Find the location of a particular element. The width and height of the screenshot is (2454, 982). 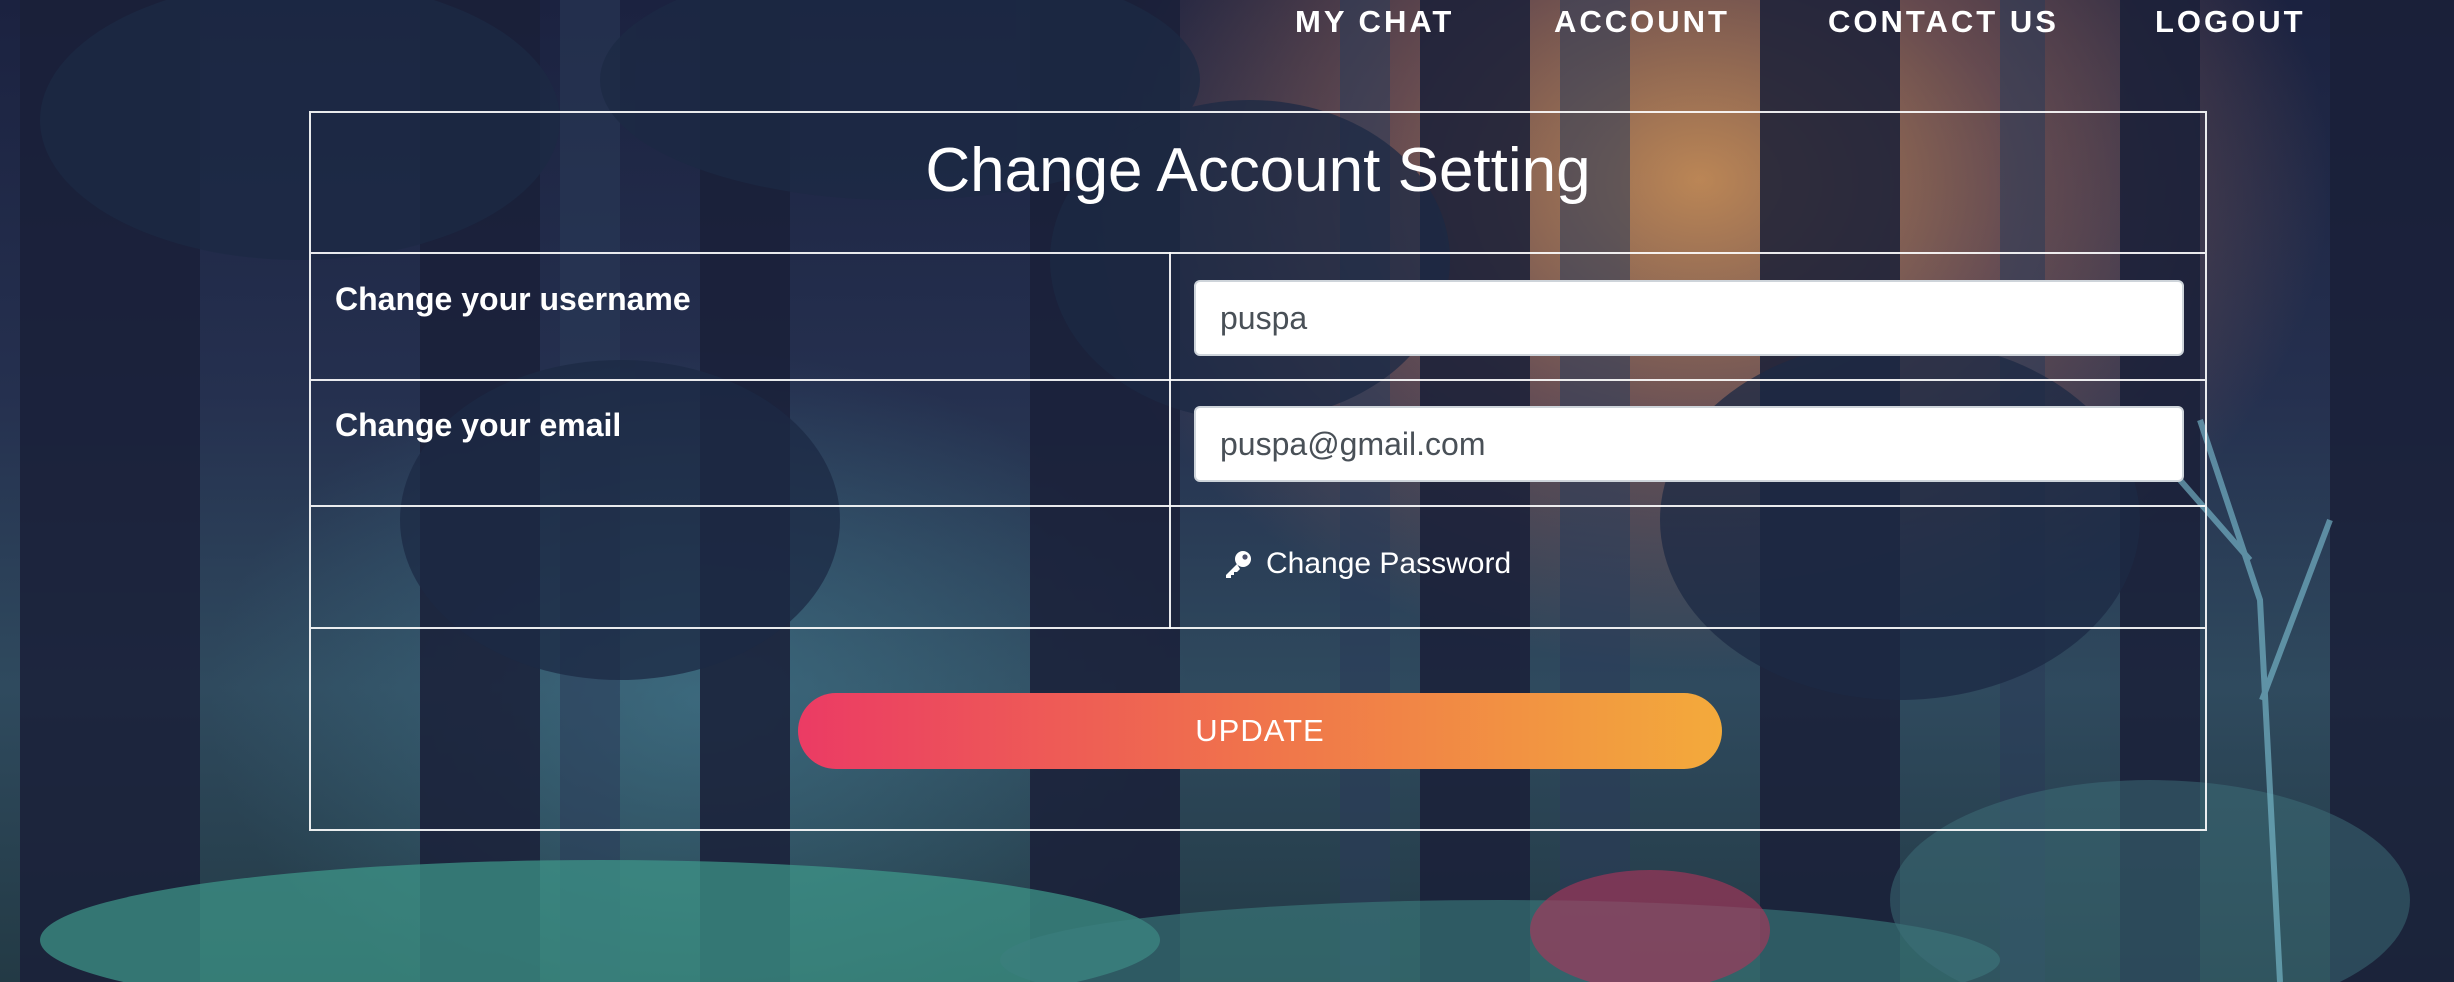

top-nav: MY CHAT ACCOUNT CONTACT US LOGOUT is located at coordinates (1227, 23).